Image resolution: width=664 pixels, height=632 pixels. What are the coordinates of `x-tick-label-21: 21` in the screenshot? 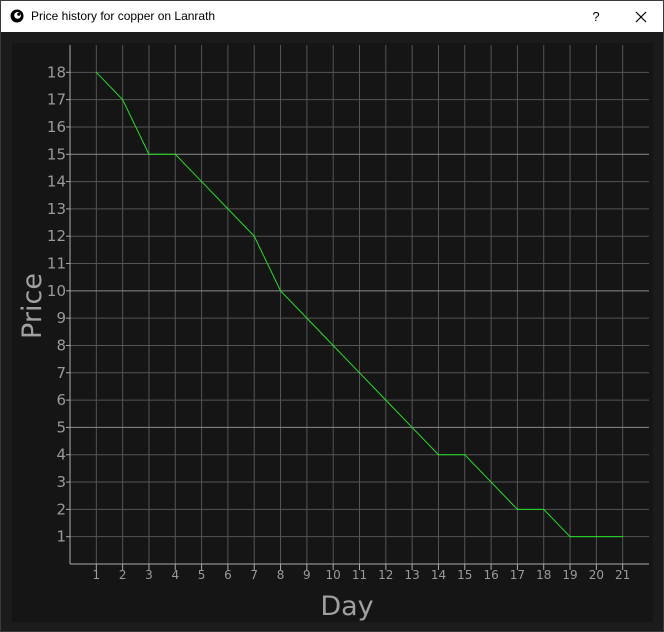 It's located at (622, 575).